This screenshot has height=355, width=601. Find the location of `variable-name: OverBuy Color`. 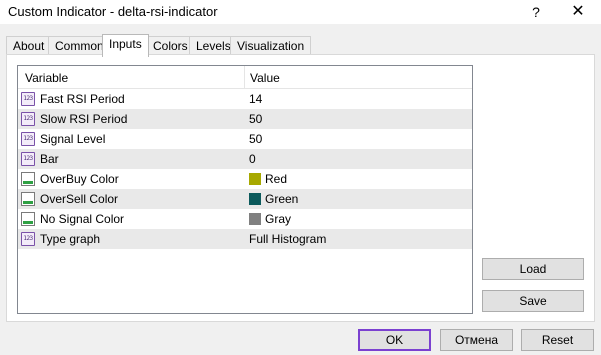

variable-name: OverBuy Color is located at coordinates (79, 179).